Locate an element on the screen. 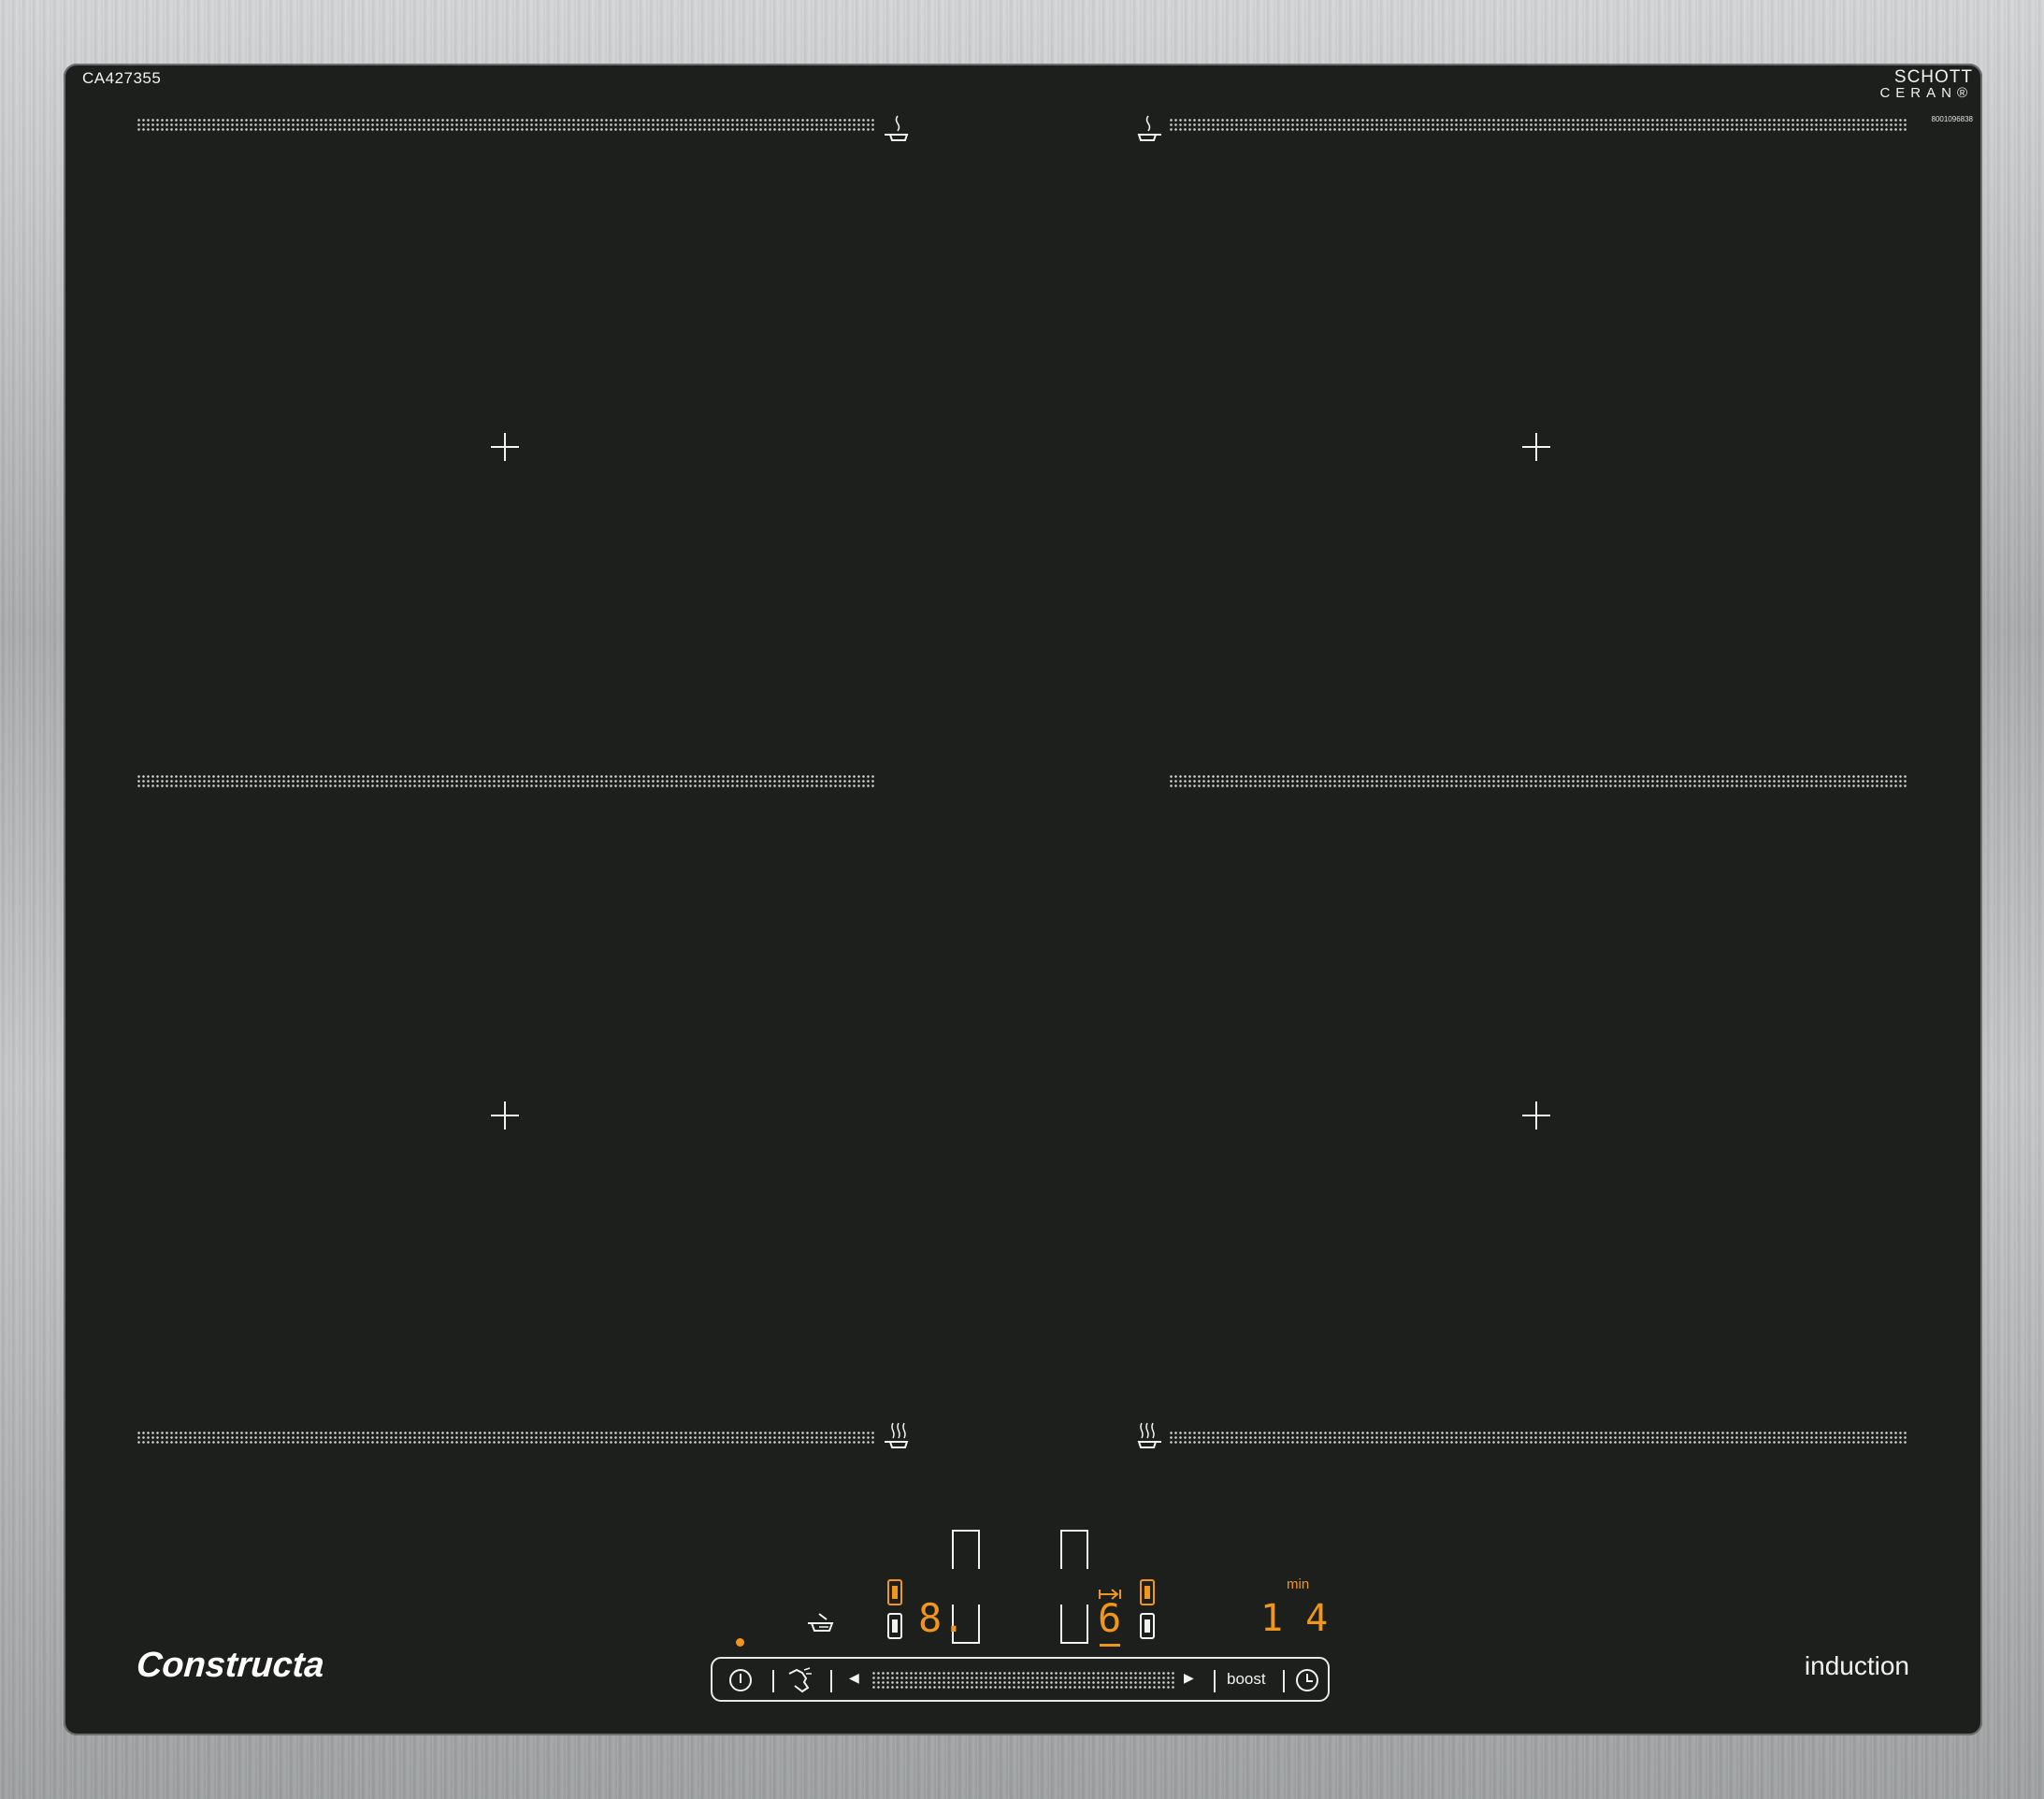  clock-icon is located at coordinates (1307, 1680).